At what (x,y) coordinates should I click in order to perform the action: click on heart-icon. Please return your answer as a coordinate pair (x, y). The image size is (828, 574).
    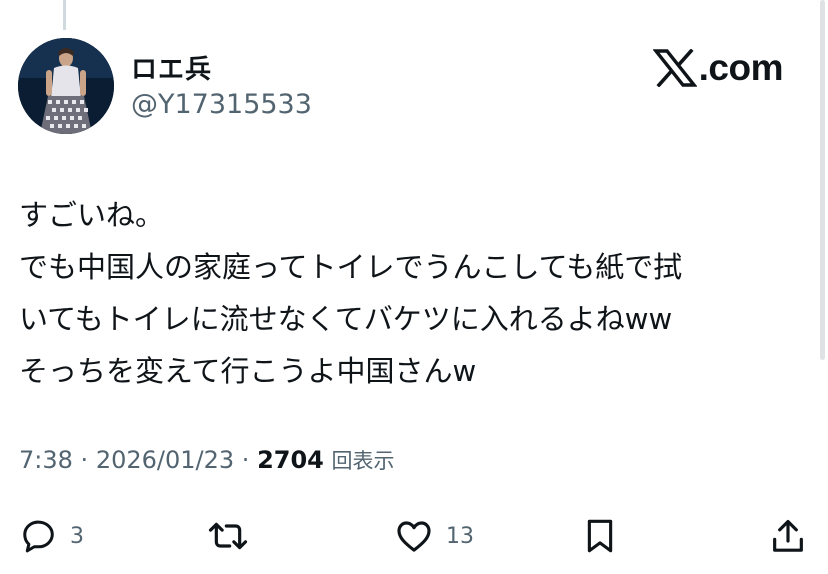
    Looking at the image, I should click on (414, 536).